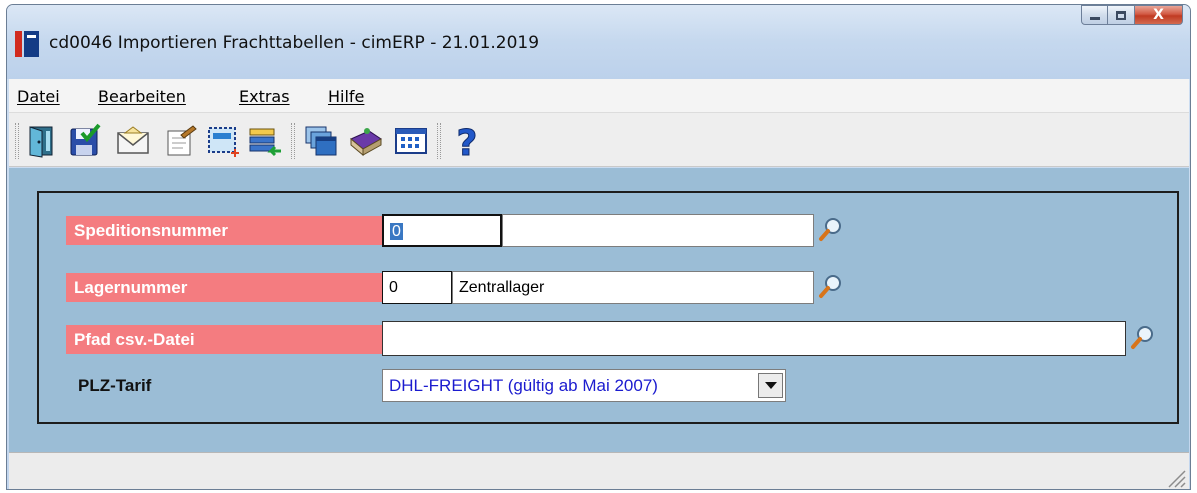 The width and height of the screenshot is (1197, 493). I want to click on menu-bar: Datei Bearbeiten Extras Hilfe, so click(599, 96).